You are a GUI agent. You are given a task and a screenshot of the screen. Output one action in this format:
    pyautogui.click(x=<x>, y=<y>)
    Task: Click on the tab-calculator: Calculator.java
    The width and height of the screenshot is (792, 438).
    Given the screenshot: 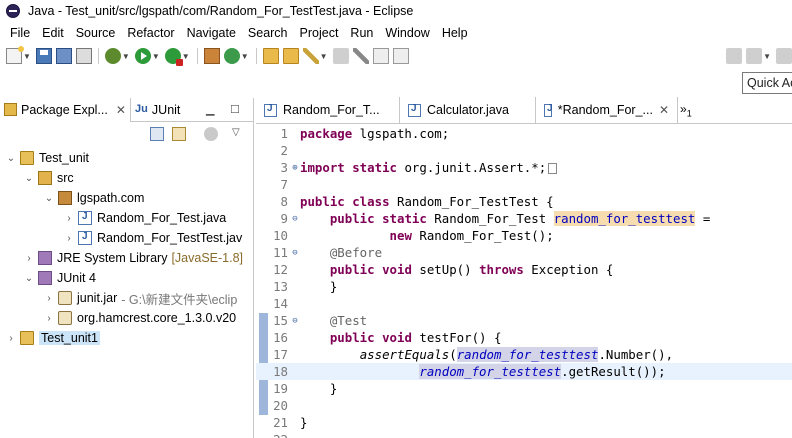 What is the action you would take?
    pyautogui.click(x=468, y=110)
    